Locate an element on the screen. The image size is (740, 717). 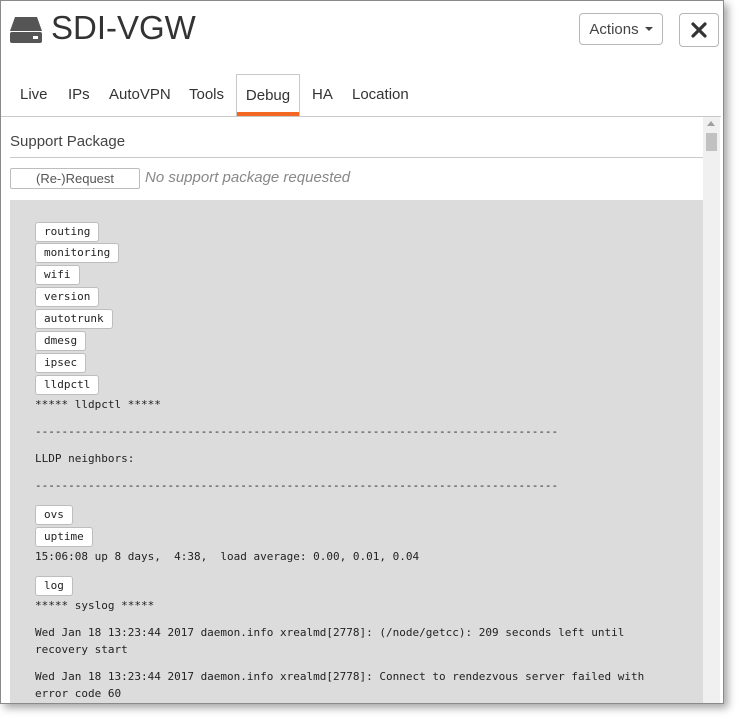
active-tab-indicator is located at coordinates (268, 114).